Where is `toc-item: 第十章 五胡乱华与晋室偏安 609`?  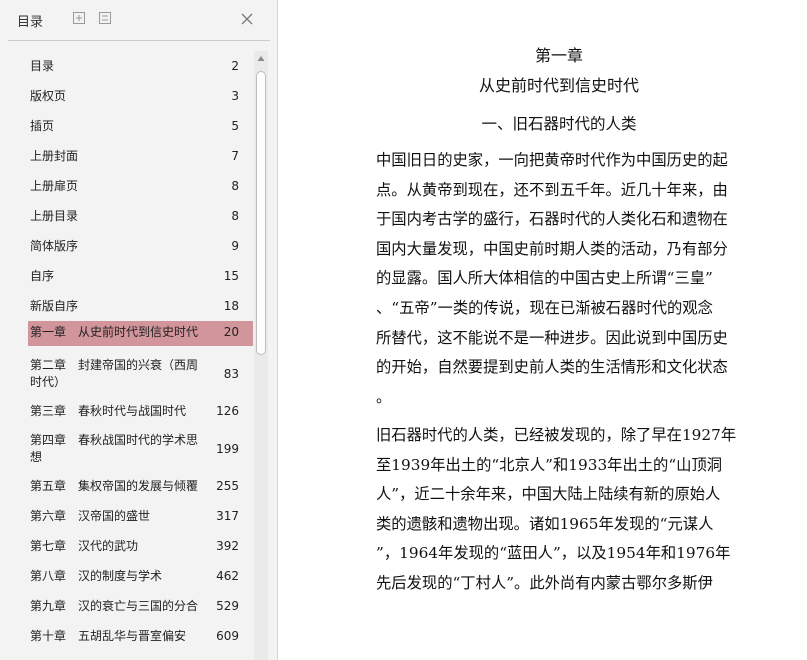
toc-item: 第十章 五胡乱华与晋室偏安 609 is located at coordinates (140, 636).